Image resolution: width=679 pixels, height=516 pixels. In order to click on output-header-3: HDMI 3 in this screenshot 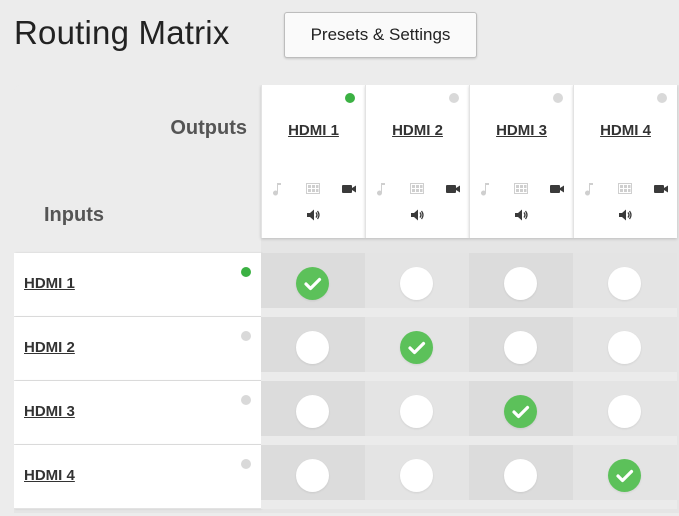, I will do `click(521, 161)`.